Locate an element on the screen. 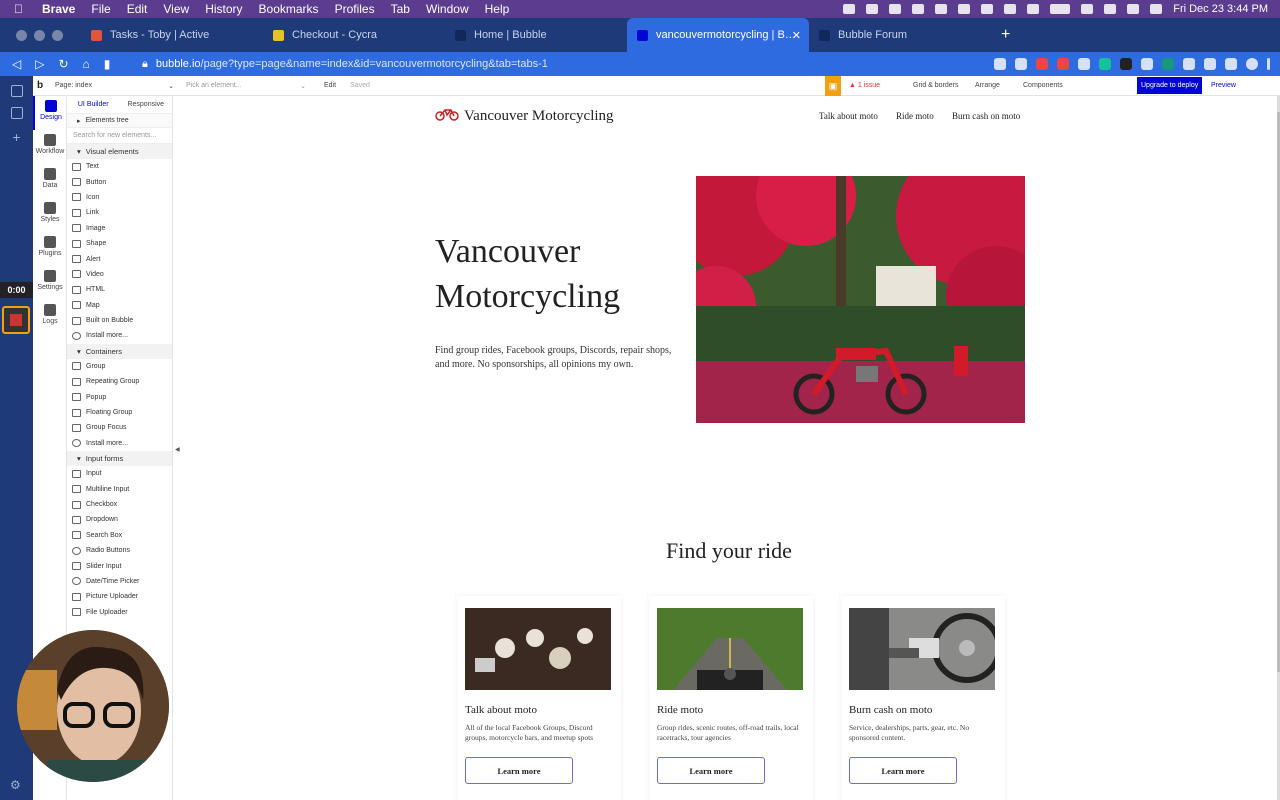  puzzle-icon is located at coordinates (1189, 64).